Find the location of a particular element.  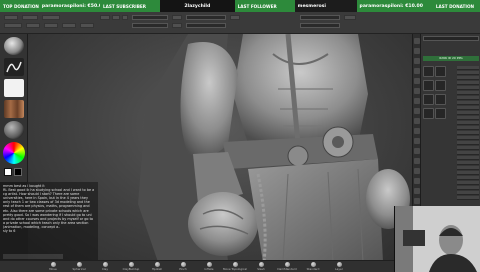

lightbox-button is located at coordinates (30, 17).